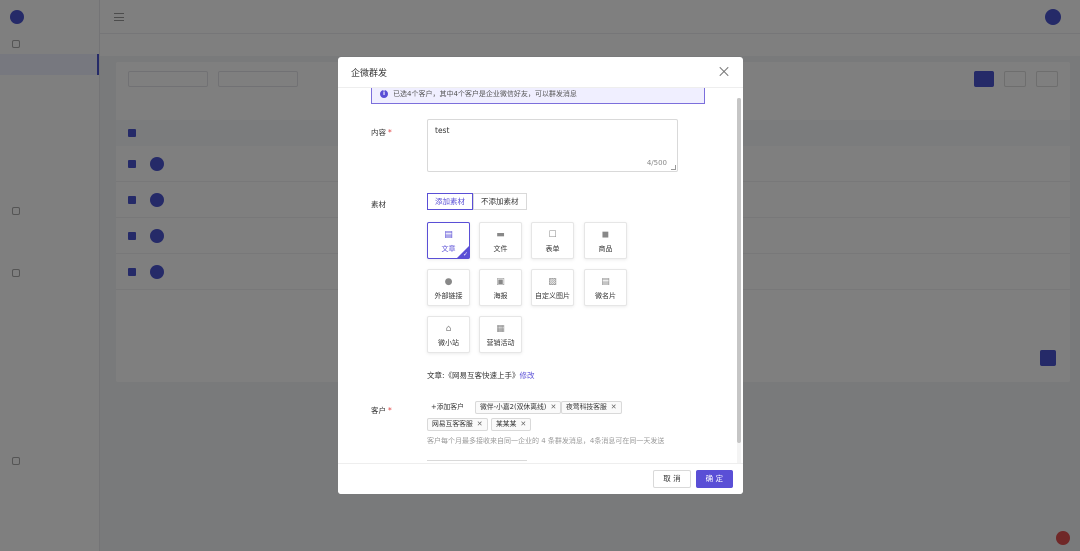  Describe the element at coordinates (518, 407) in the screenshot. I see `customer-tag: 微伴-小嘉2(双休离线) ✕` at that location.